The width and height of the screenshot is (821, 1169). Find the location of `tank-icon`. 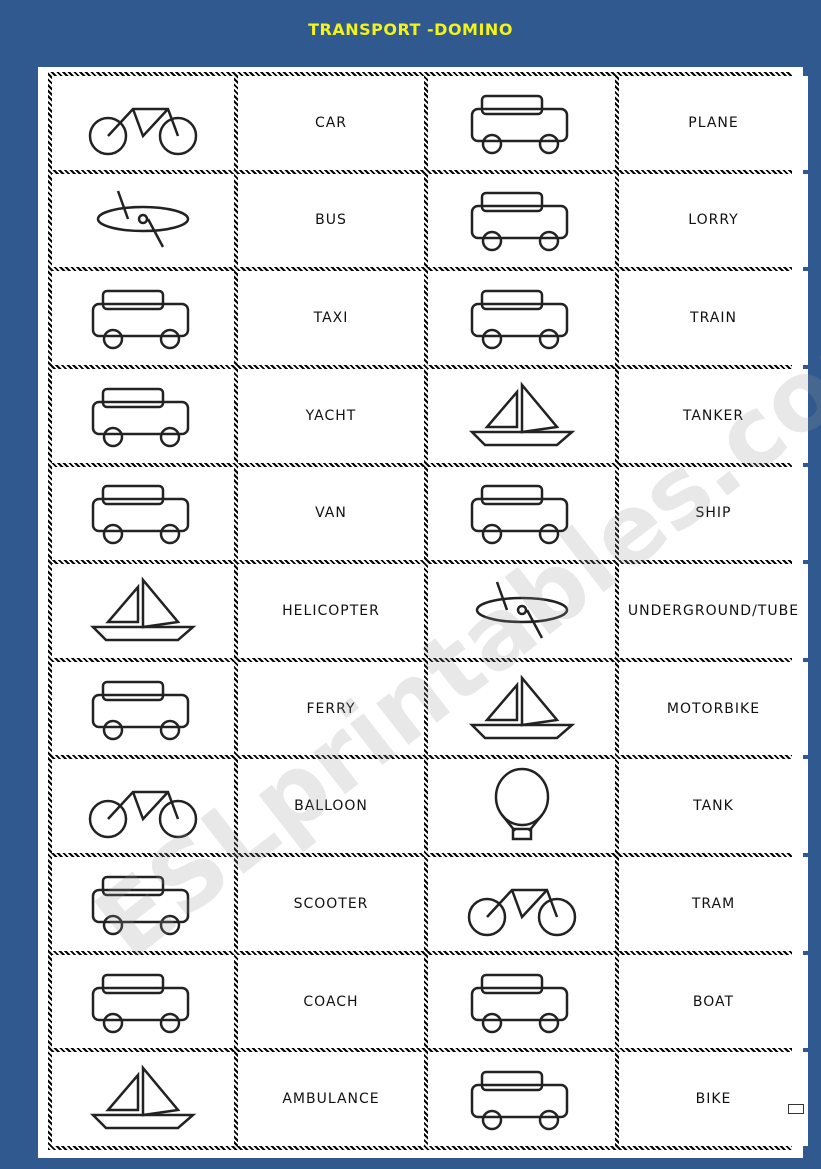

tank-icon is located at coordinates (140, 905).